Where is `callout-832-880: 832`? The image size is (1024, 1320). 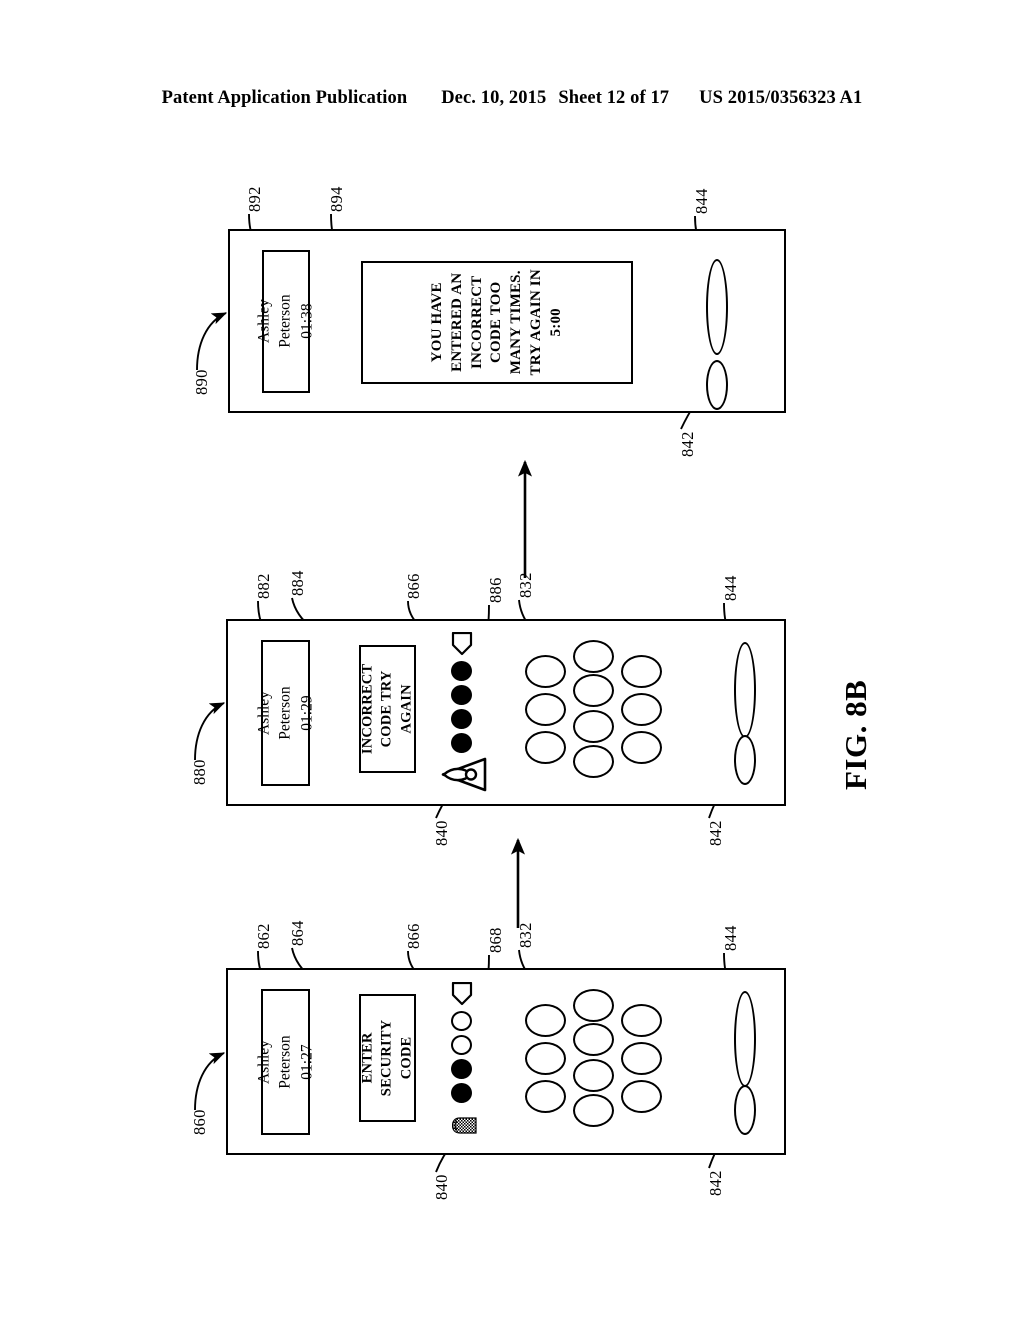 callout-832-880: 832 is located at coordinates (525, 585).